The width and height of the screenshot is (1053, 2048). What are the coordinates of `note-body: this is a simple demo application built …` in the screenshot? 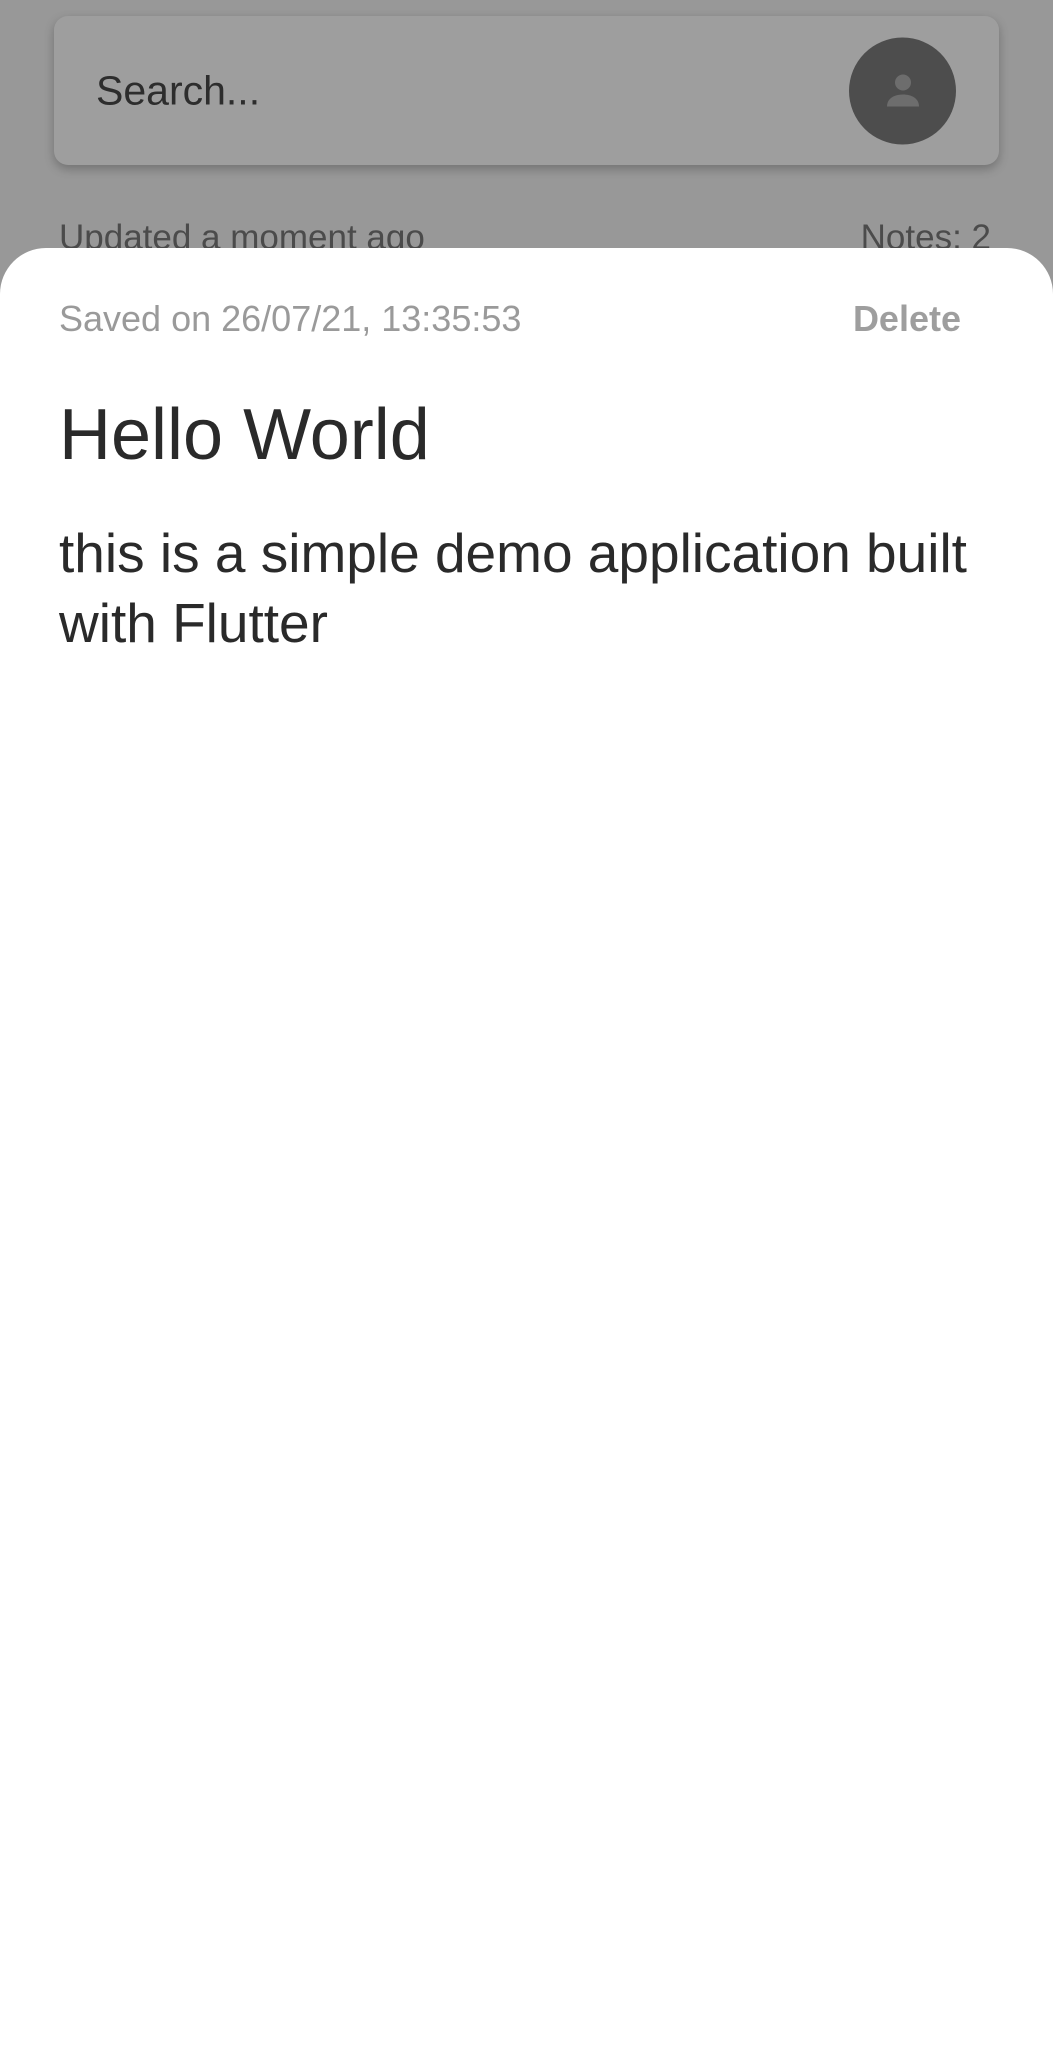 It's located at (526, 588).